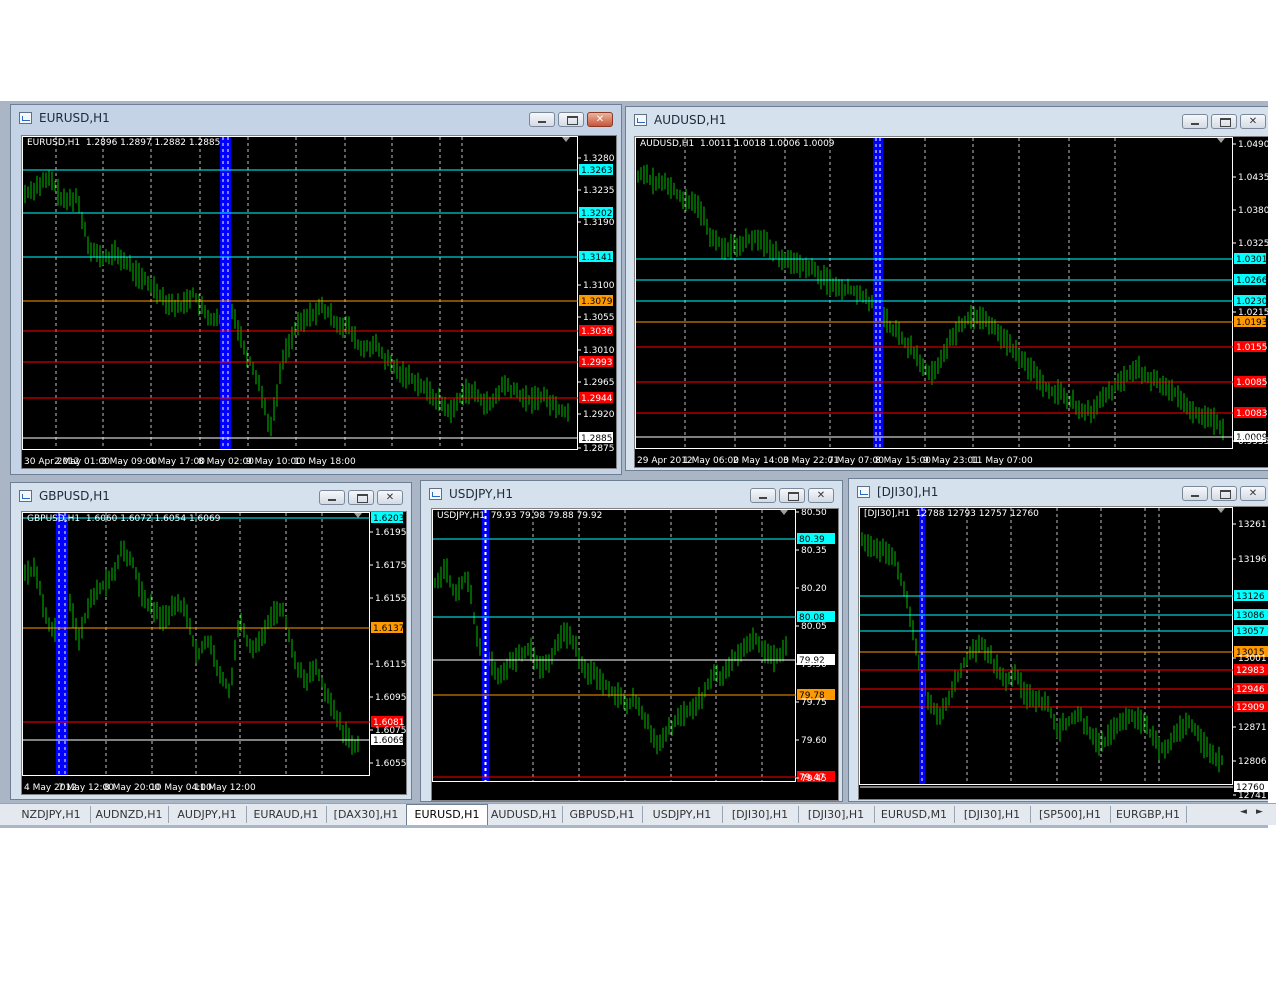 This screenshot has height=990, width=1280. What do you see at coordinates (1253, 244) in the screenshot?
I see `price-tick-label: 1.0325` at bounding box center [1253, 244].